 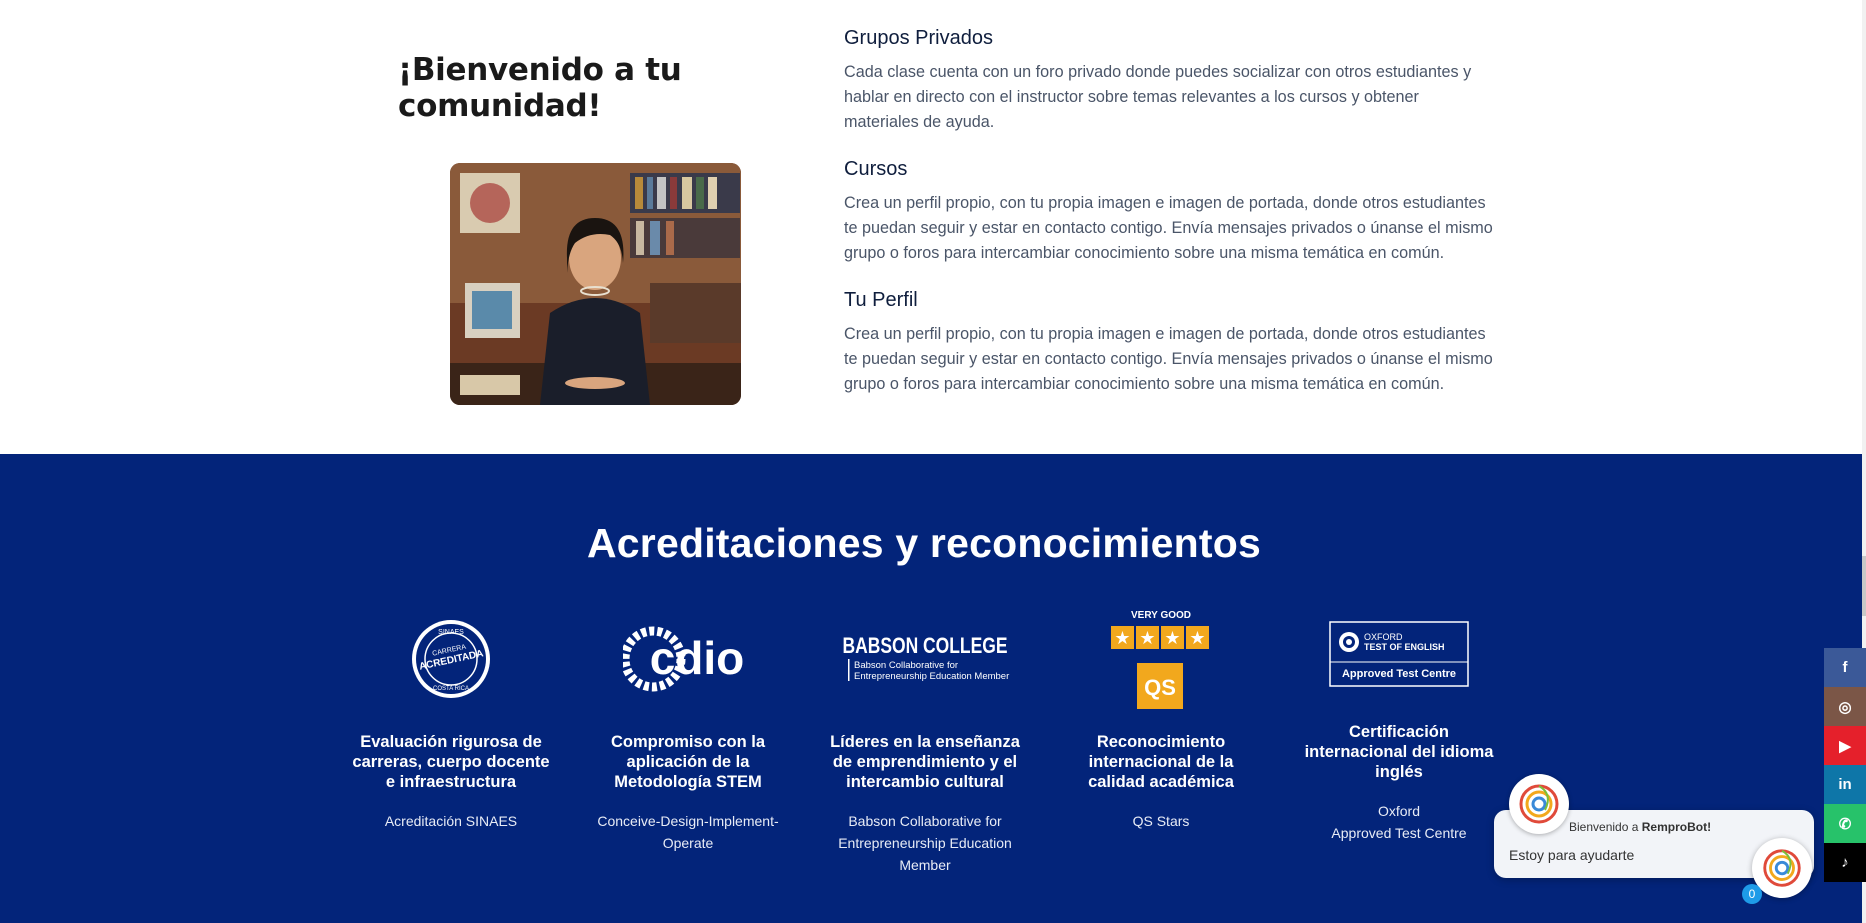 What do you see at coordinates (918, 38) in the screenshot?
I see `feature-title: Grupos Privados` at bounding box center [918, 38].